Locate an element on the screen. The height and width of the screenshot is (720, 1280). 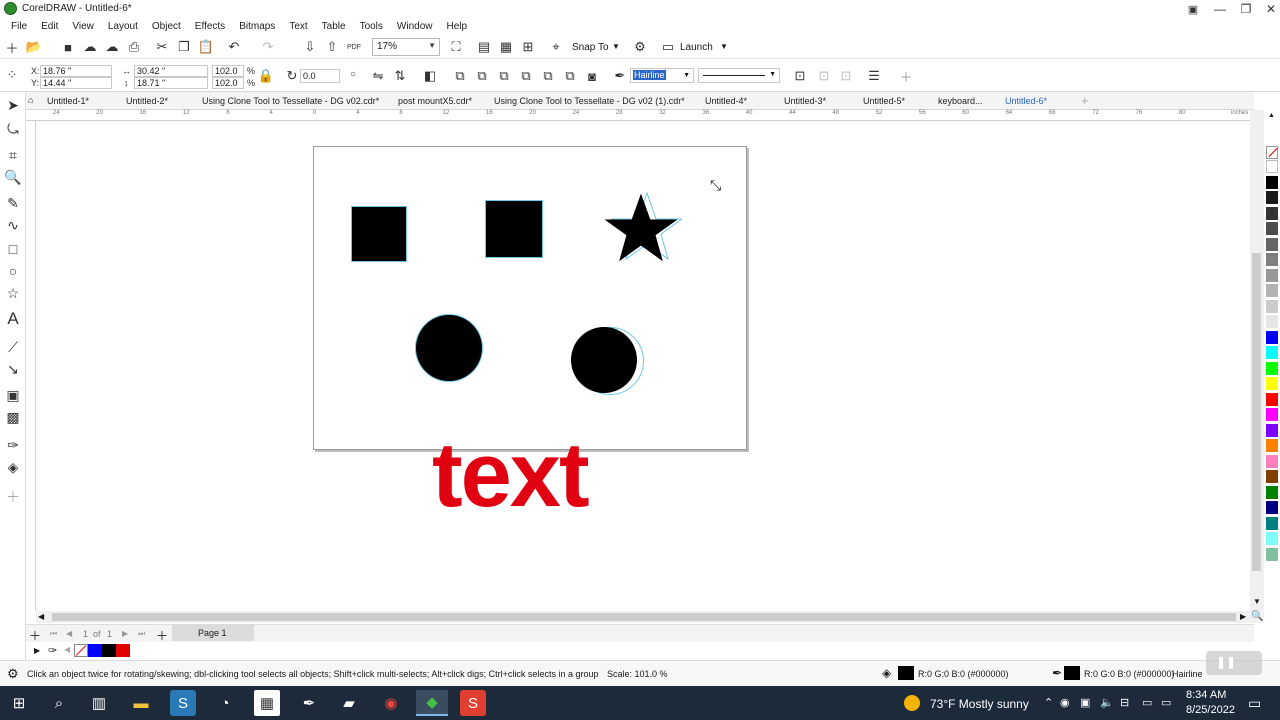
x-position-field: 18.76 " is located at coordinates (76, 71).